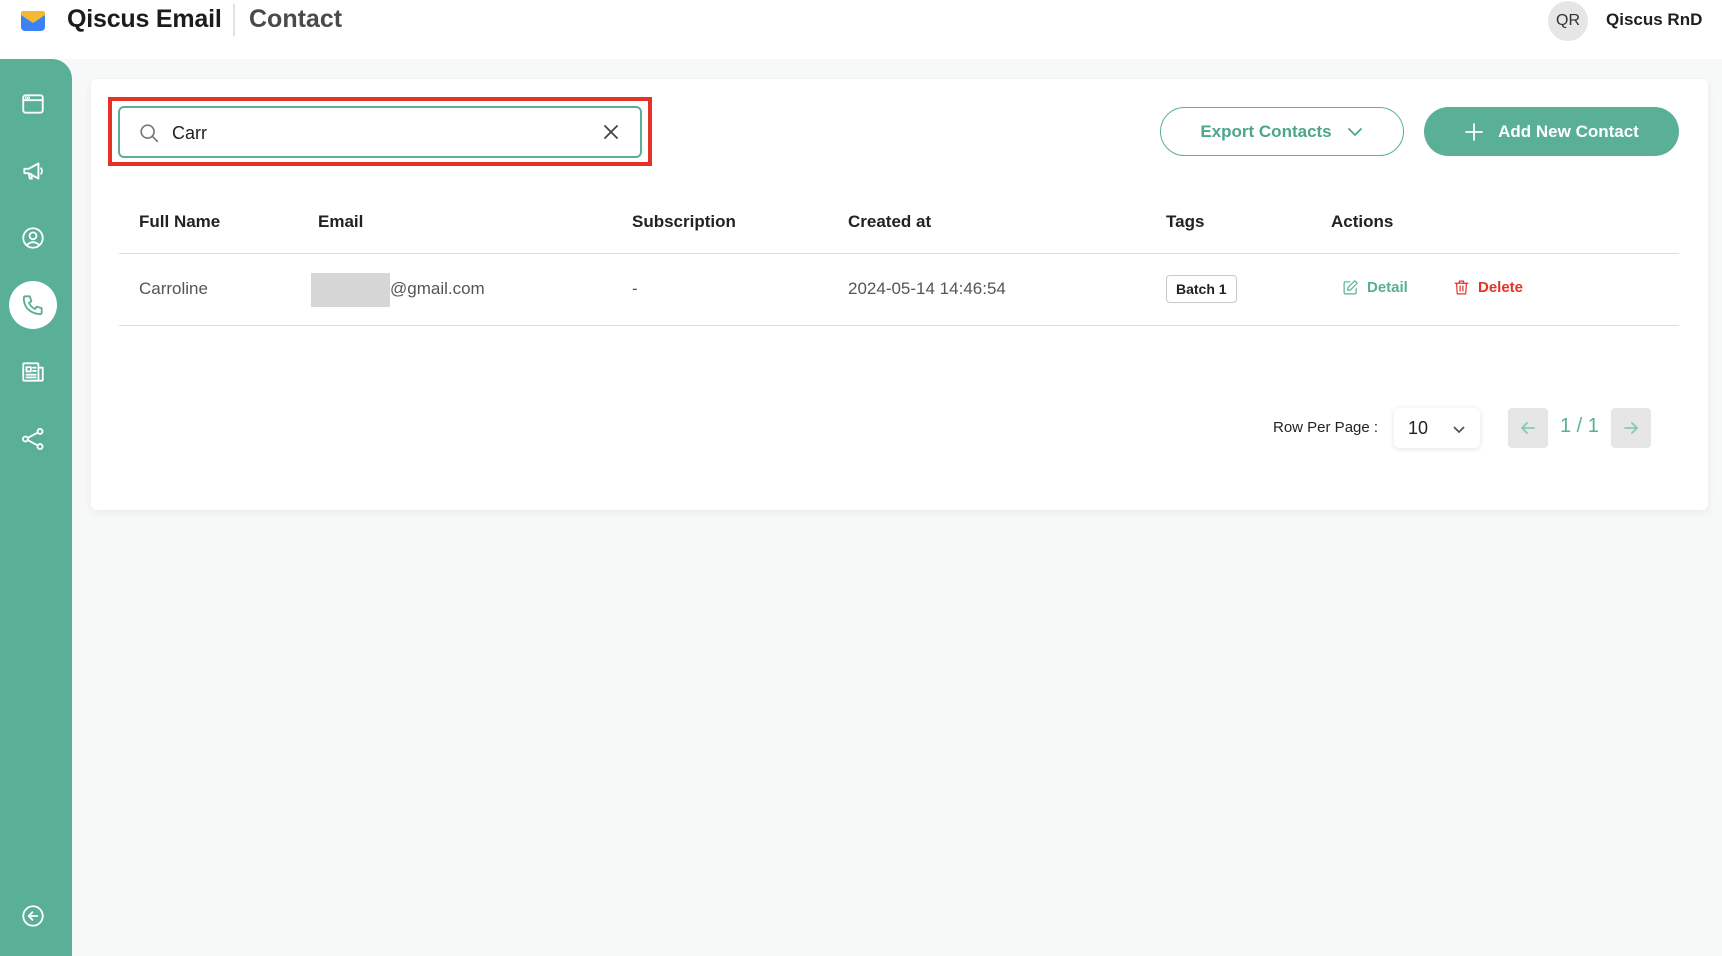 The height and width of the screenshot is (956, 1722). Describe the element at coordinates (1326, 427) in the screenshot. I see `rows-per-page-label: Row Per Page :` at that location.